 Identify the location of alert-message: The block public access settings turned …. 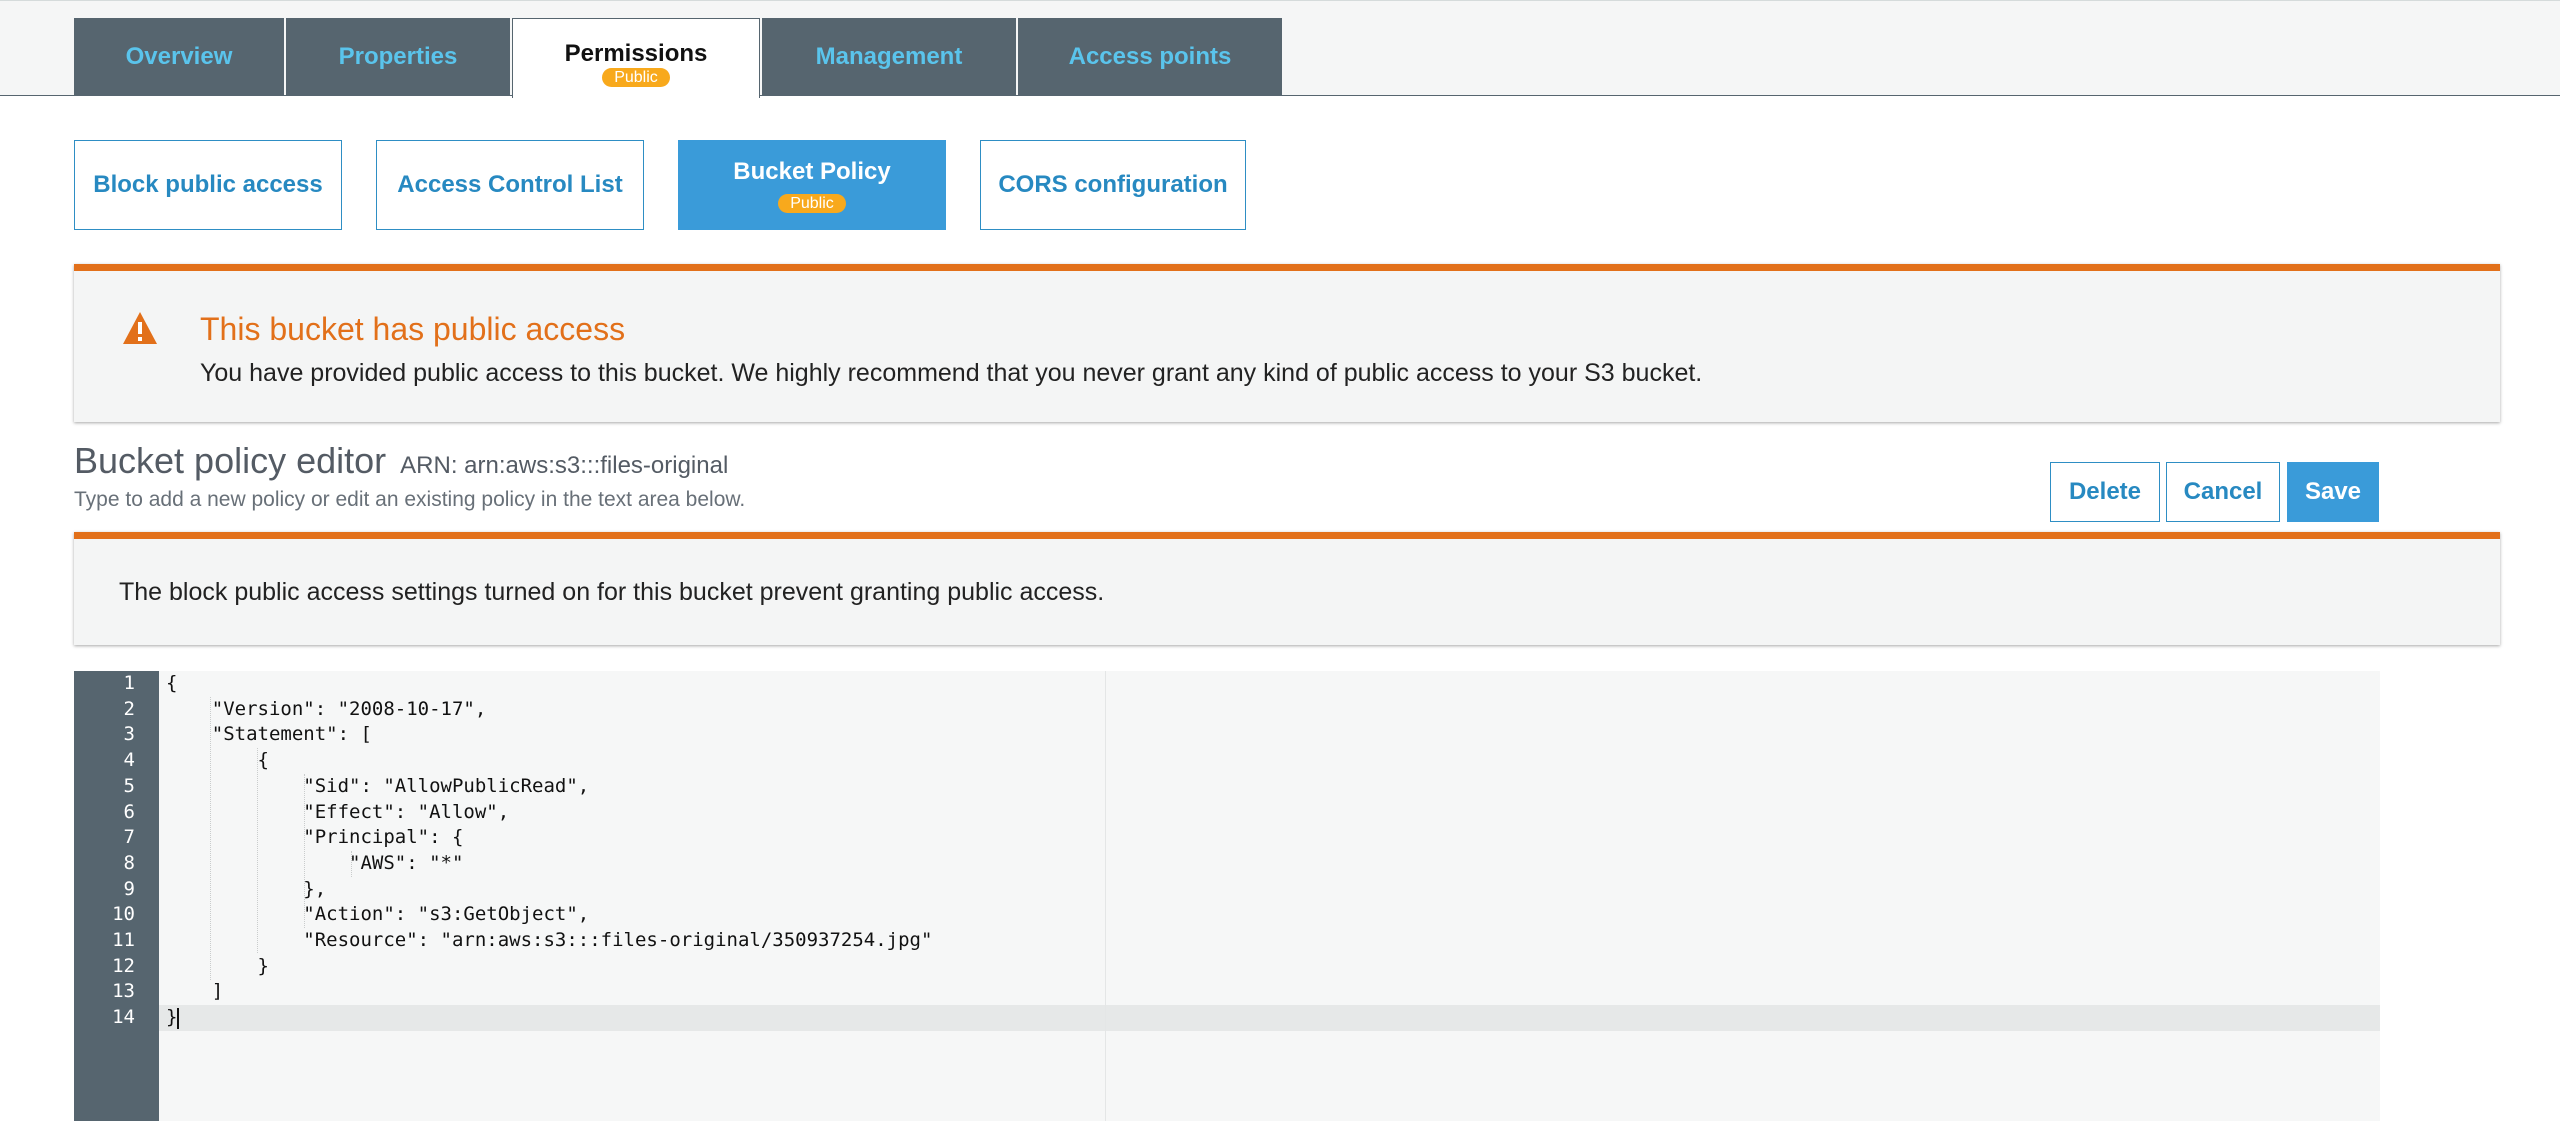
(612, 592).